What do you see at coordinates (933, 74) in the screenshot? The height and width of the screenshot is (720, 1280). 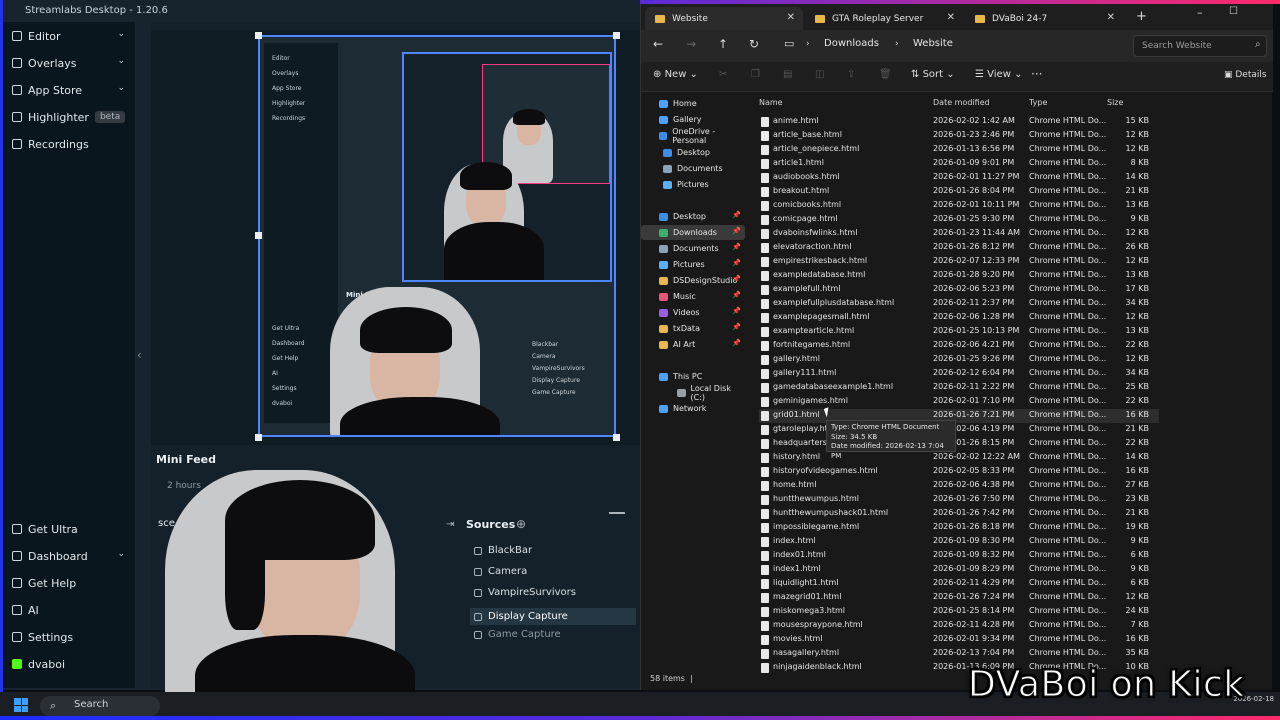 I see `sort-button: ⇅ Sort ⌄` at bounding box center [933, 74].